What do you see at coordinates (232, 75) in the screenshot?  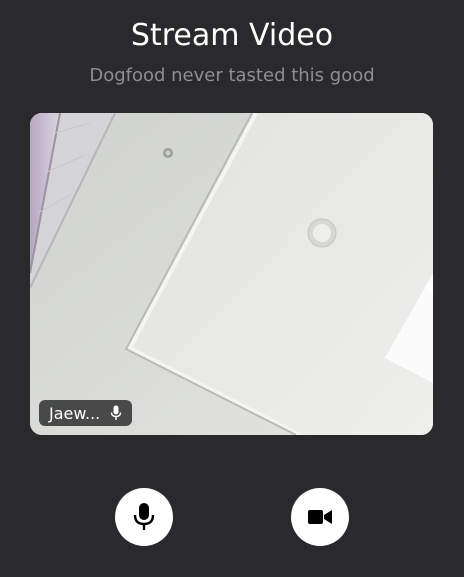 I see `page-subtitle: Dogfood never tasted this good` at bounding box center [232, 75].